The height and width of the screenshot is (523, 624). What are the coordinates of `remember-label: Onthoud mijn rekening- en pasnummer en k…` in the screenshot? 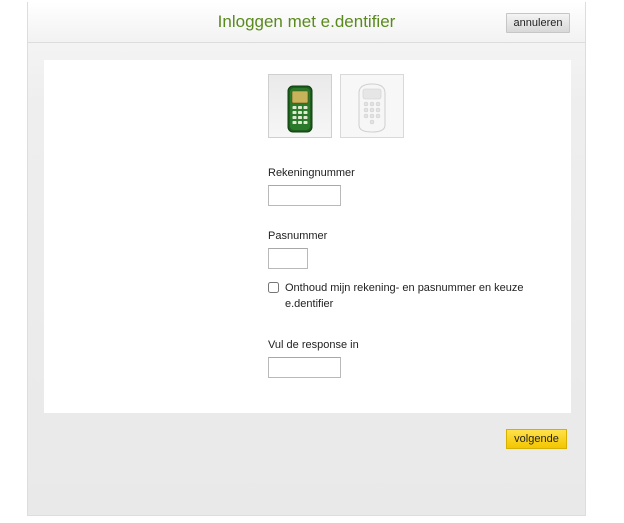 It's located at (415, 296).